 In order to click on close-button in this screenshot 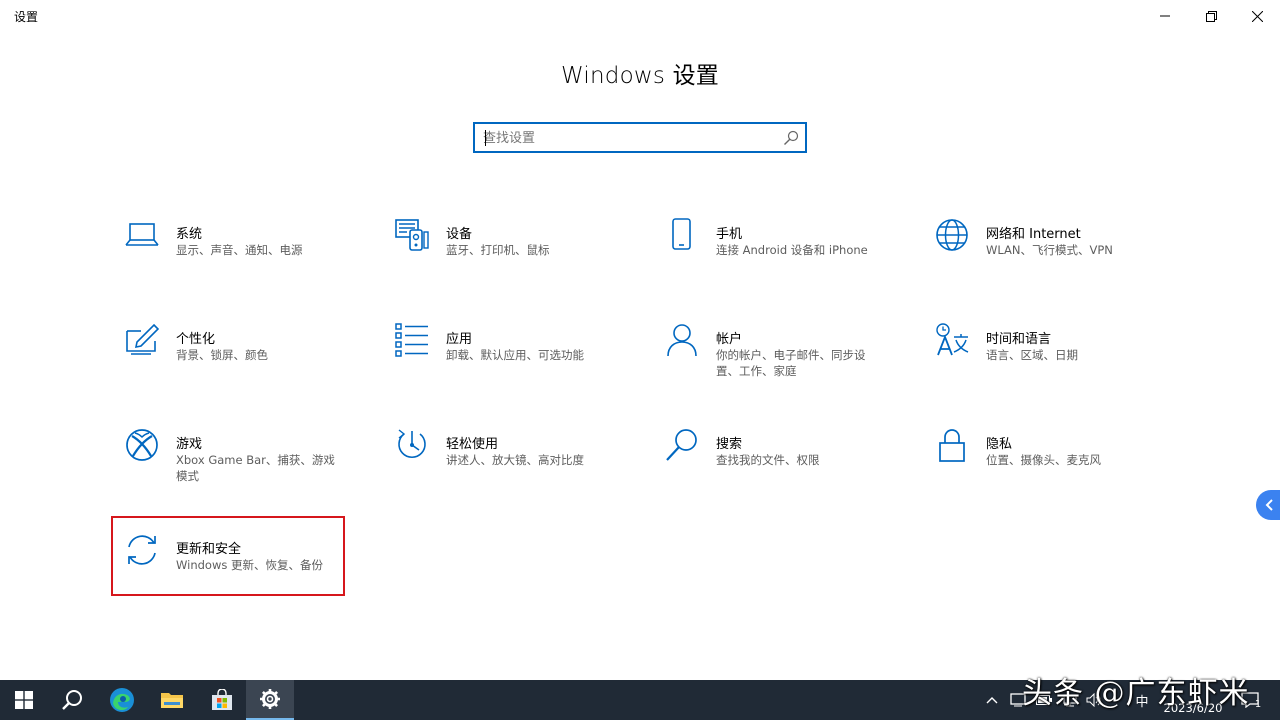, I will do `click(1257, 16)`.